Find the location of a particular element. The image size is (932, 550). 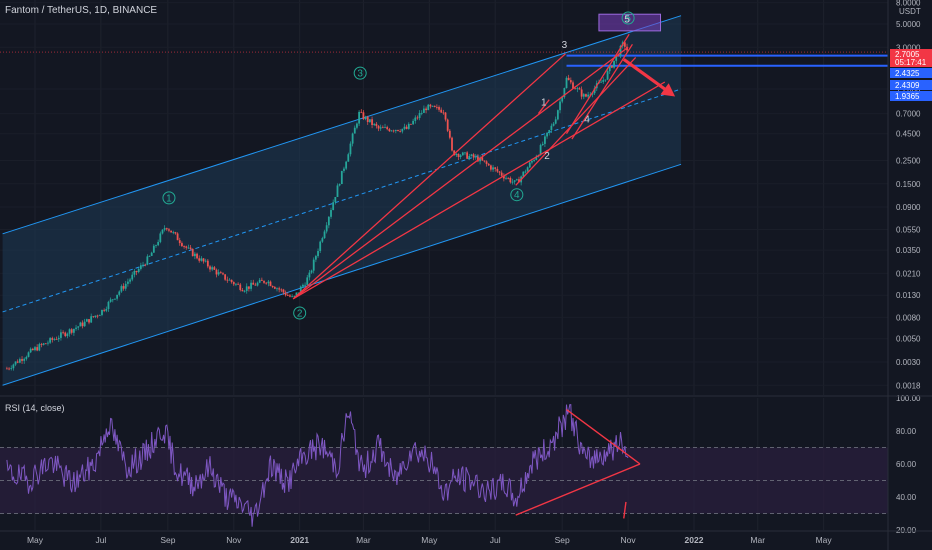

price-unit-label: USDT is located at coordinates (910, 11).